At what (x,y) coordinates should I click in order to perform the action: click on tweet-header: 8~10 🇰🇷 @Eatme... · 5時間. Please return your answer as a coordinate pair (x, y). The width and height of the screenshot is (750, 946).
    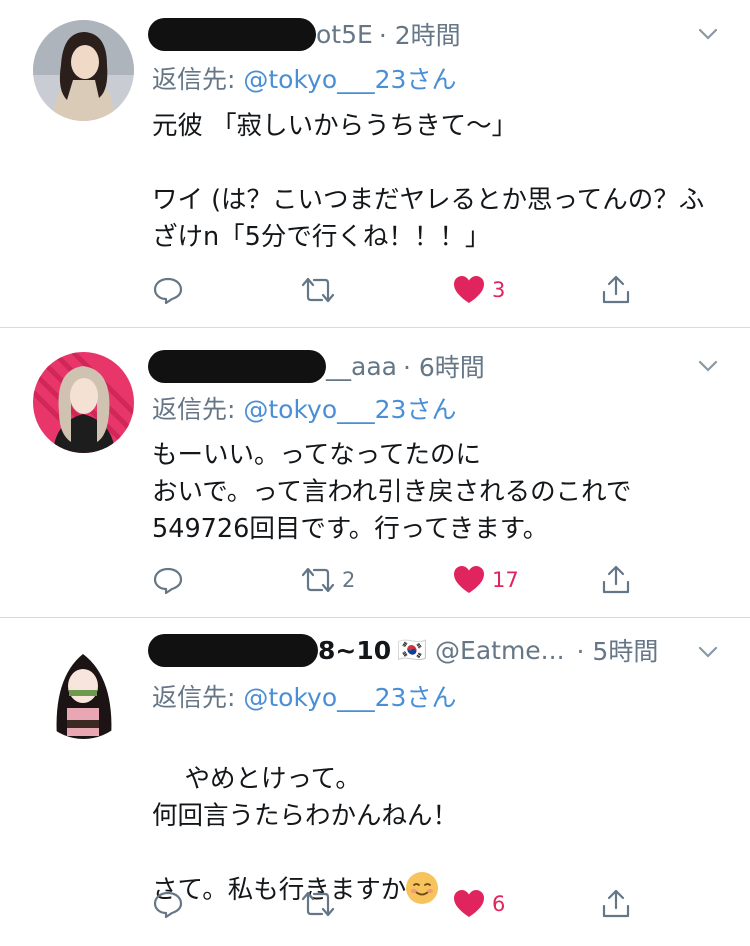
    Looking at the image, I should click on (434, 650).